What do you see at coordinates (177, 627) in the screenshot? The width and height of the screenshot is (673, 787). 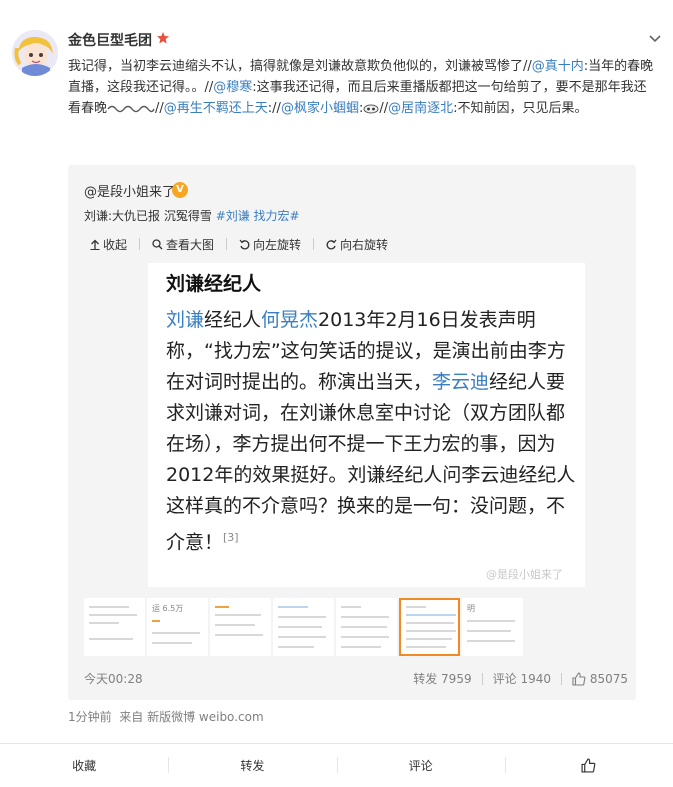 I see `thumbnail: 运 6.5万` at bounding box center [177, 627].